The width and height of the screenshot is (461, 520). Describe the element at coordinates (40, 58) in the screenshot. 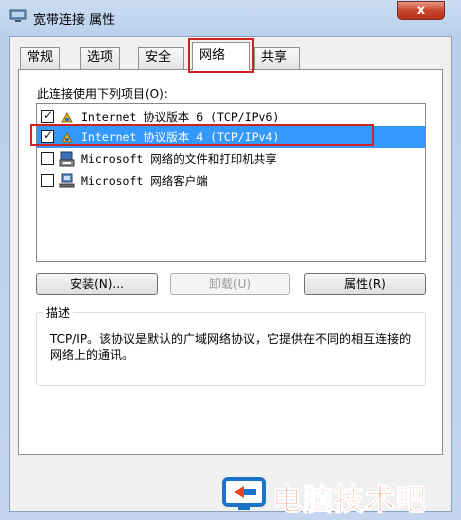

I see `tab-general: 常规` at that location.